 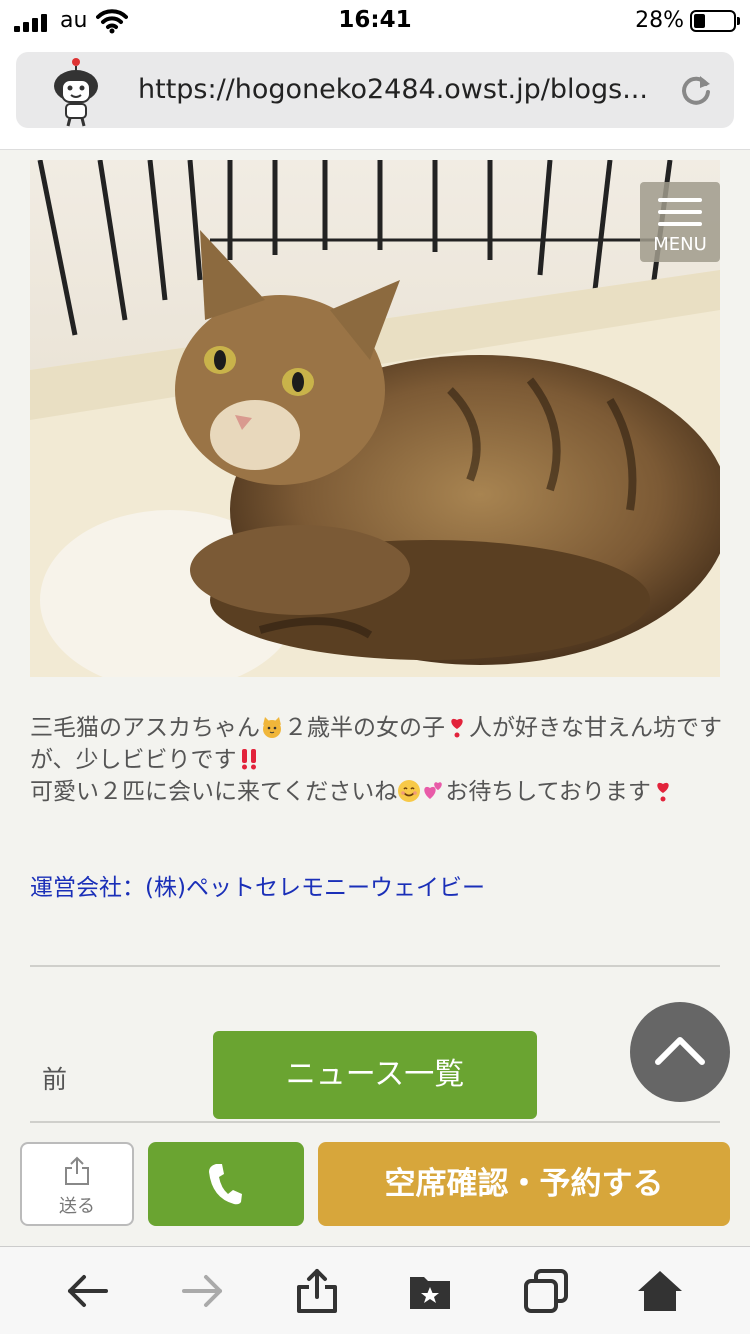 I want to click on home-icon, so click(x=660, y=1291).